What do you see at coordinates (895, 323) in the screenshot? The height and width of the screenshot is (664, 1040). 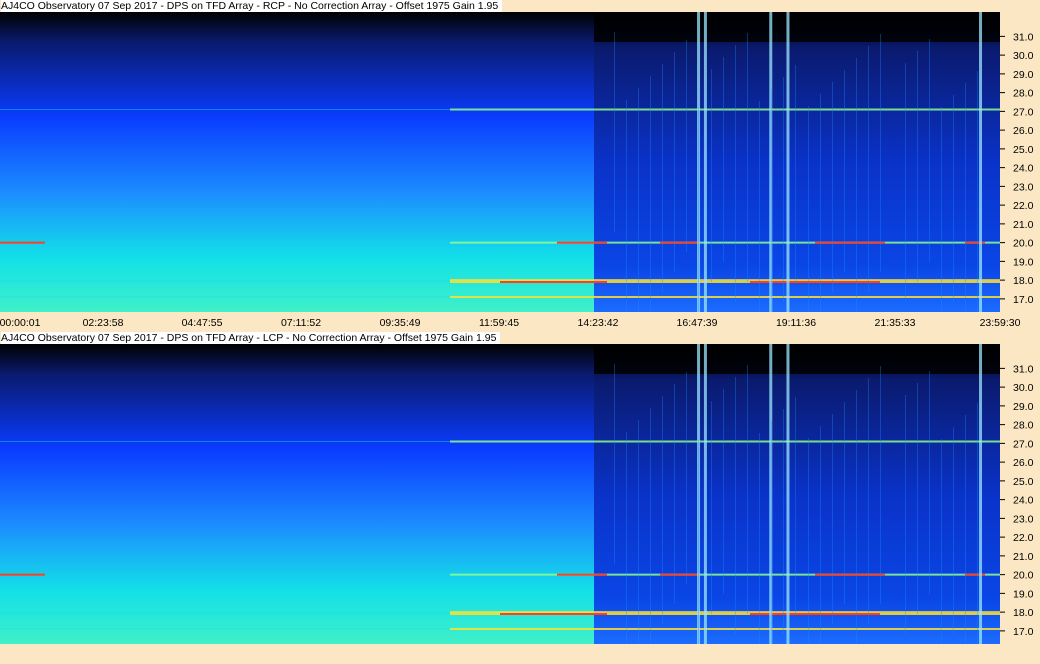 I see `time-tick-label: 21:35:33` at bounding box center [895, 323].